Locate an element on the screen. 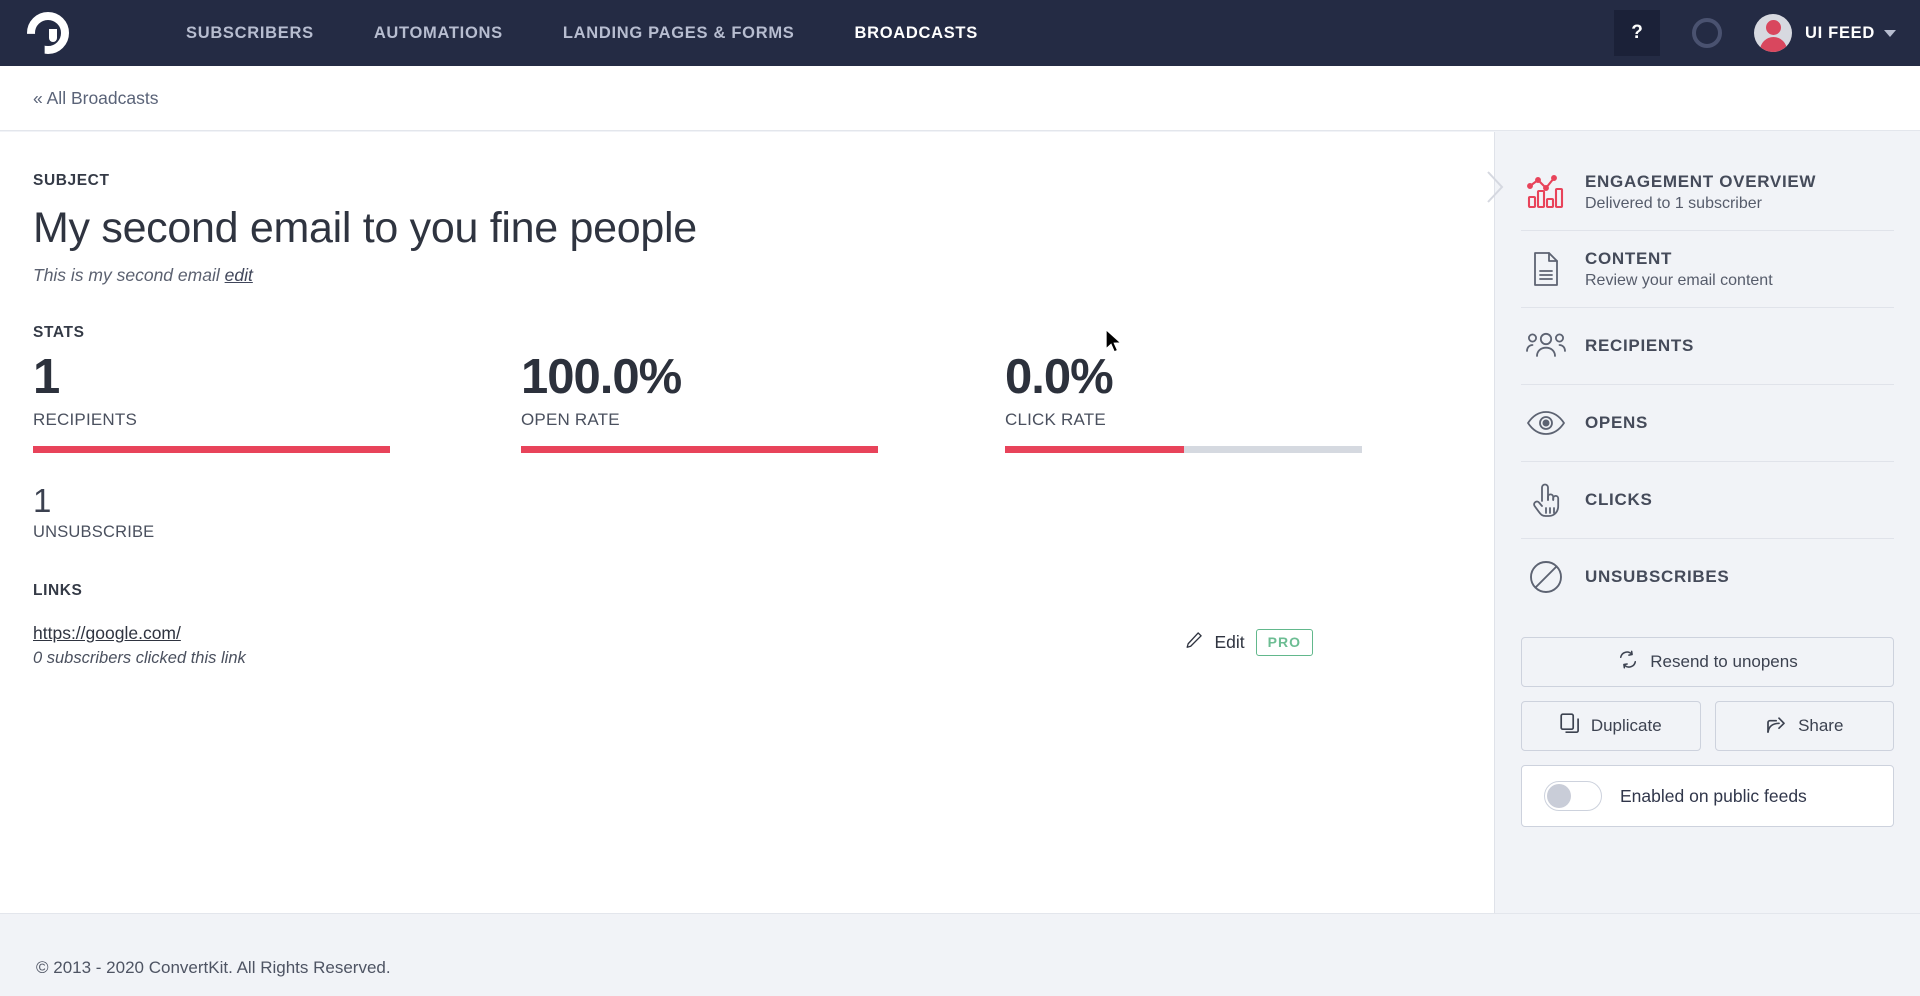 The height and width of the screenshot is (996, 1920). sidebar-item-content: CONTENT Review your email content is located at coordinates (1707, 269).